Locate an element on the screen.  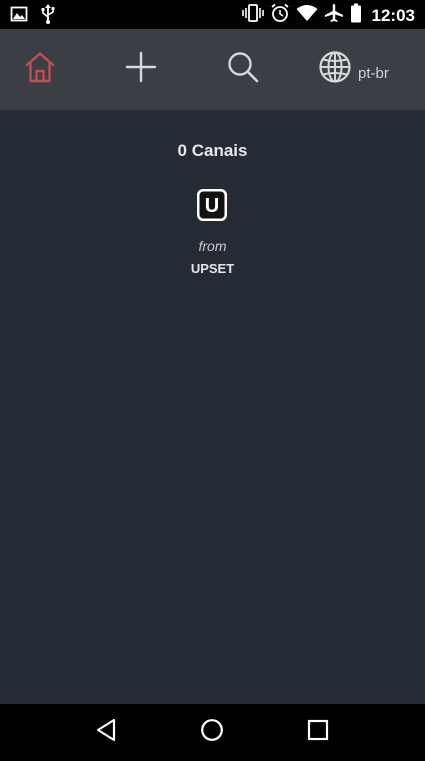
language-label: pt-br is located at coordinates (373, 73).